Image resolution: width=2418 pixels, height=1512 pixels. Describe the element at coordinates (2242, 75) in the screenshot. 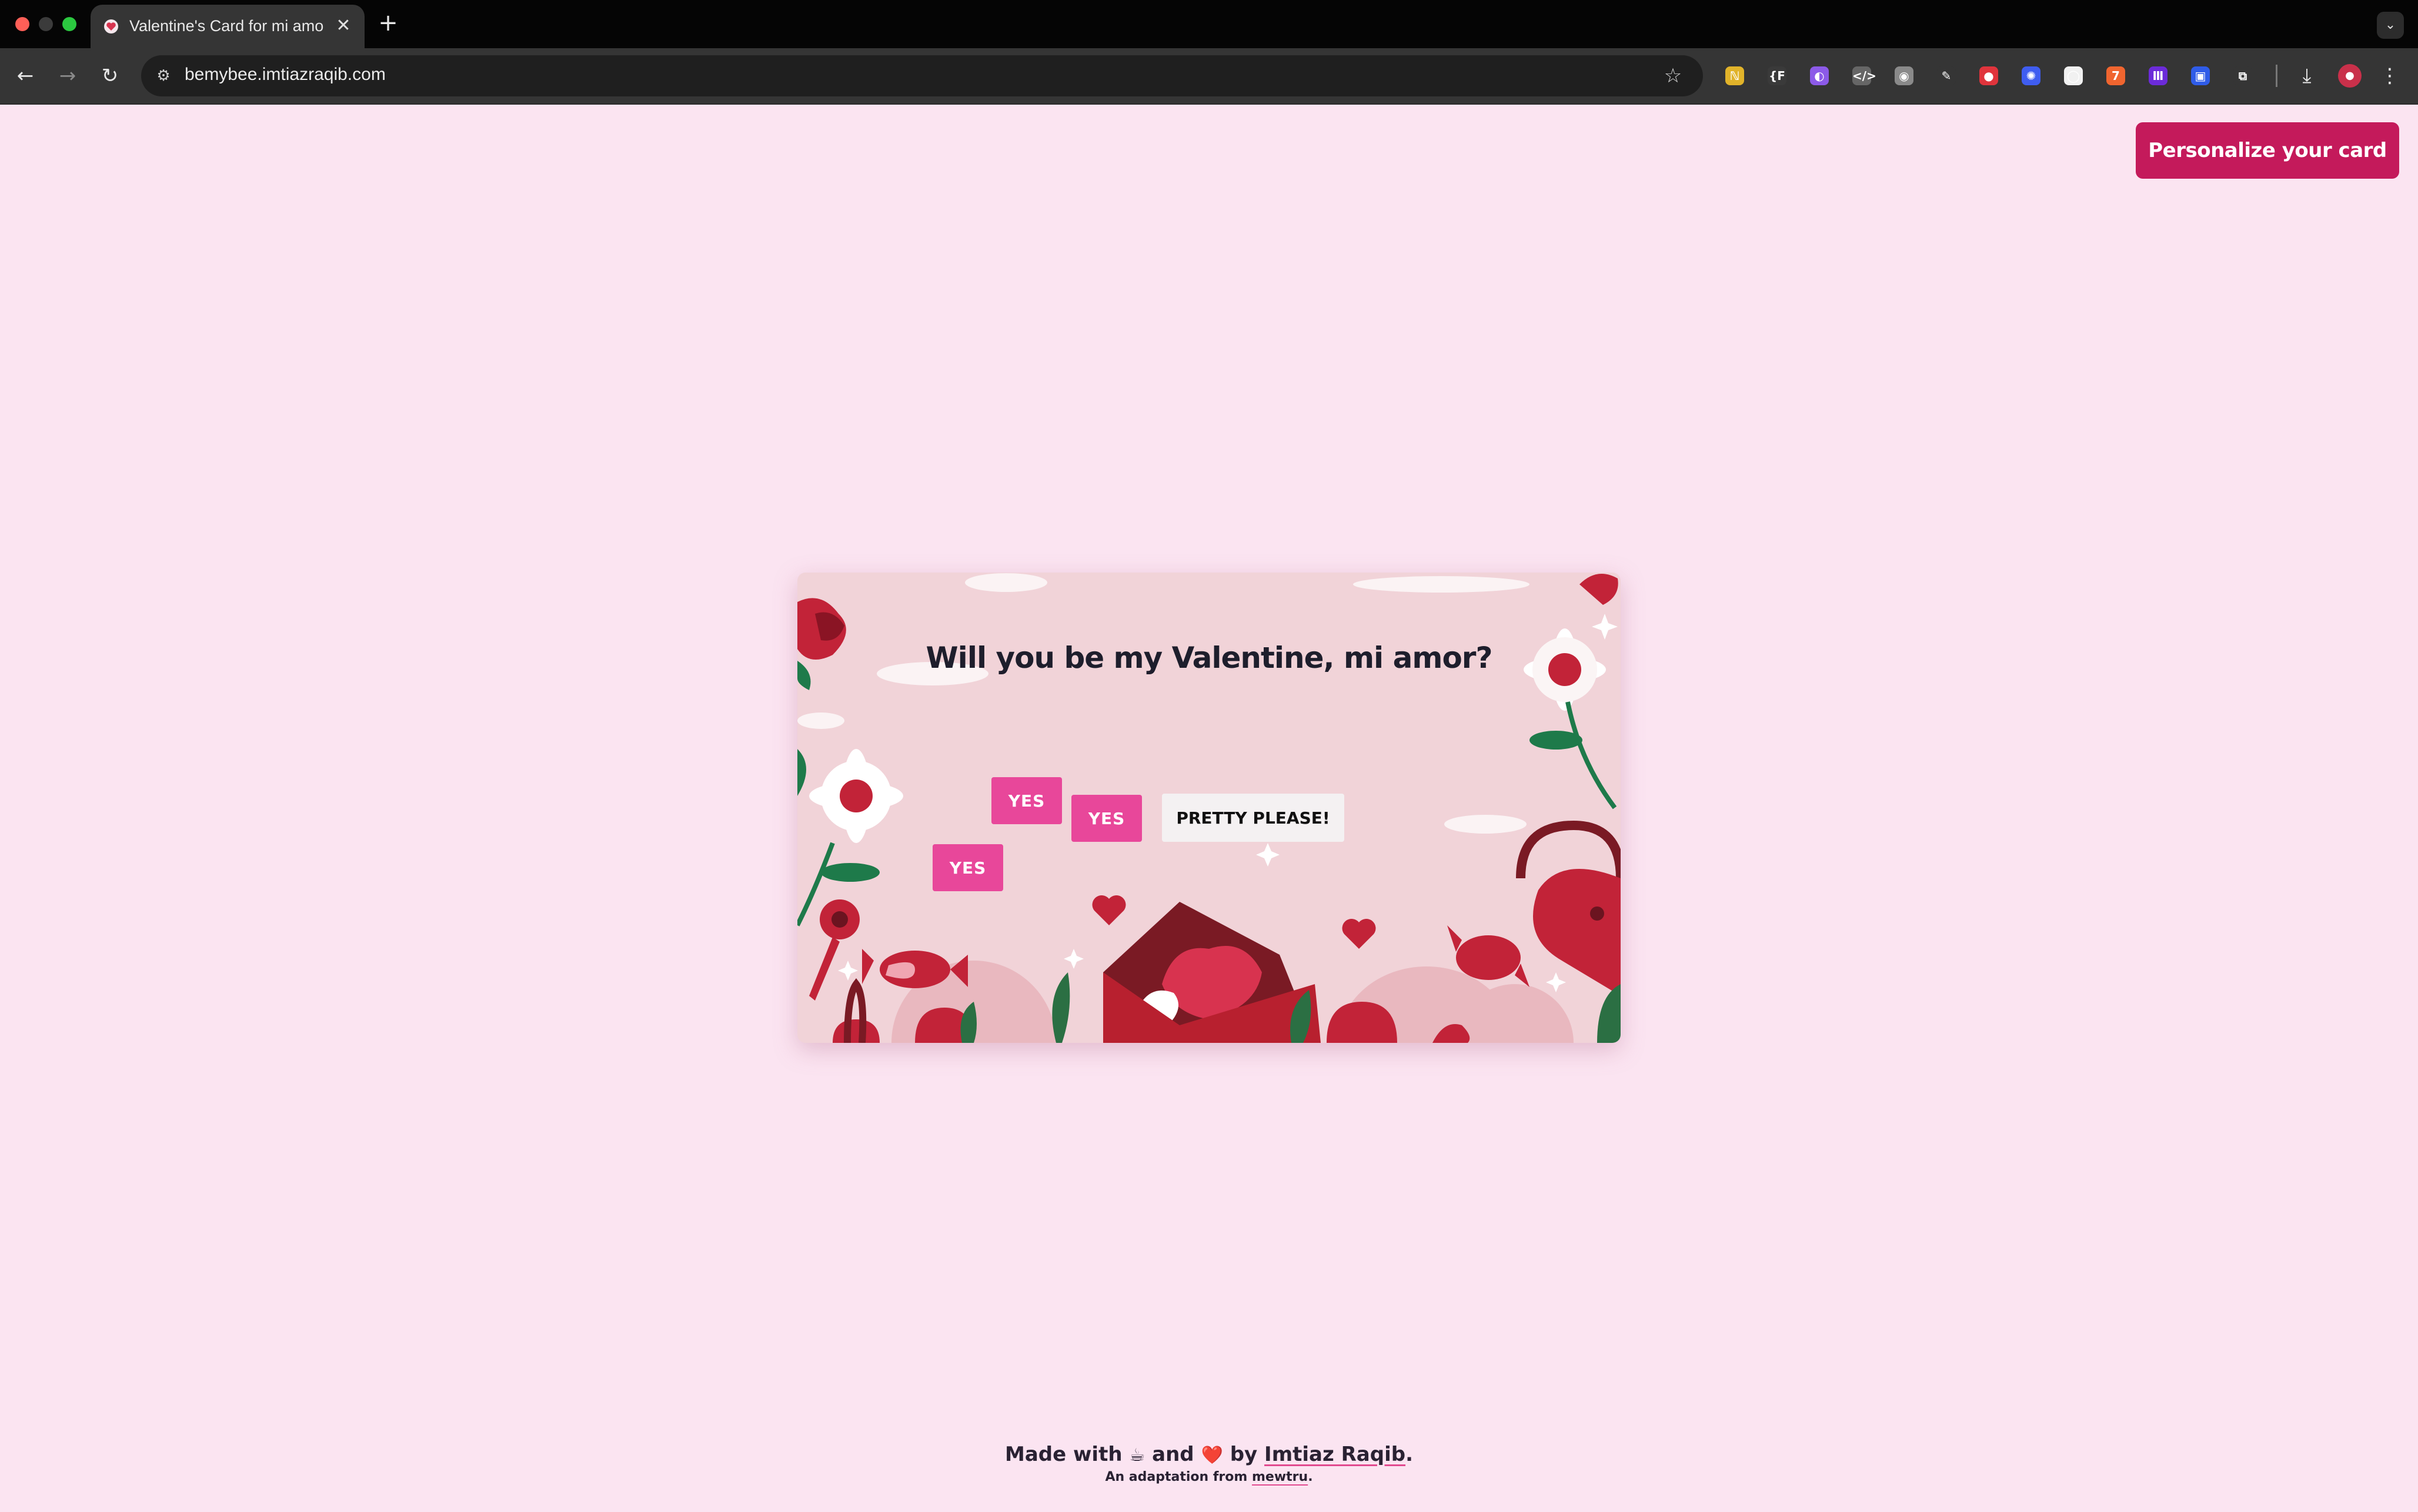

I see `puzzle-icon: ⧉` at that location.